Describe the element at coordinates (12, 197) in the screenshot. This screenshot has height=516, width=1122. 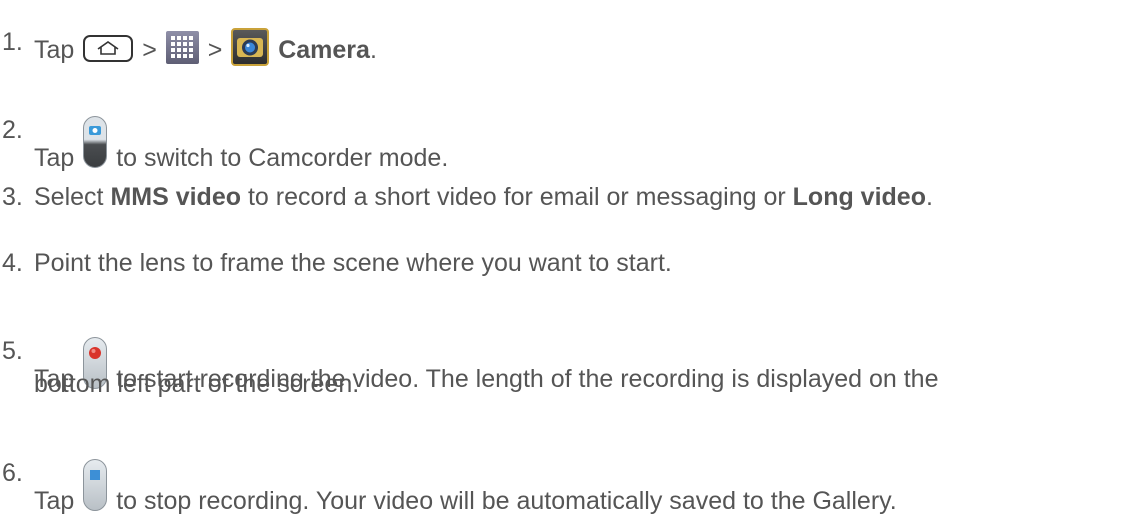
I see `step-number: 3.` at that location.